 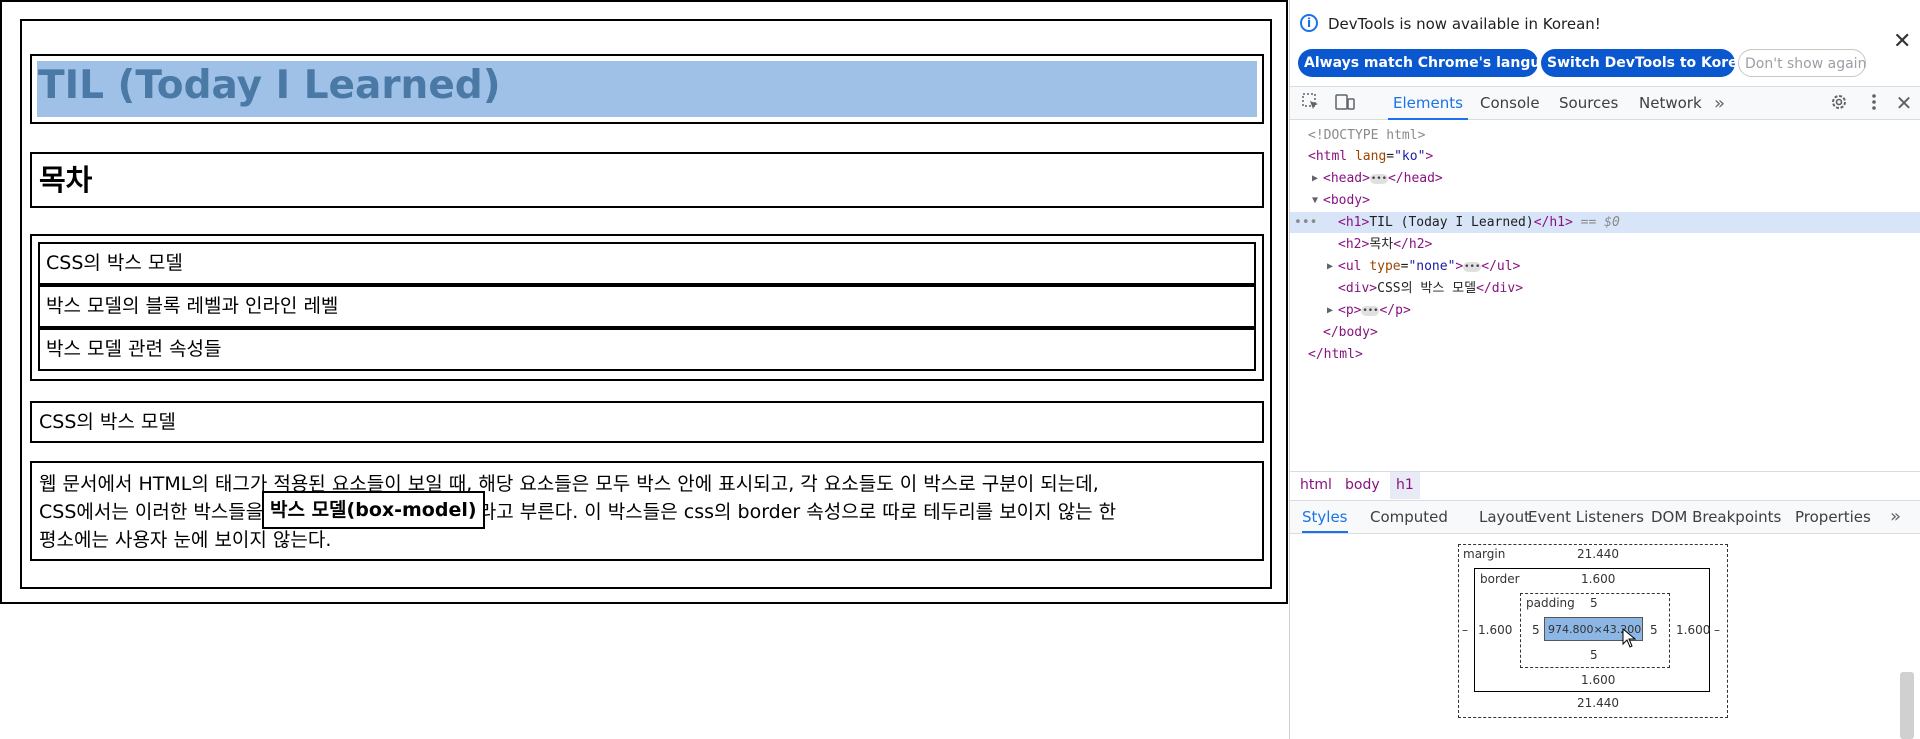 I want to click on tag-text: <h2>, so click(x=1354, y=244).